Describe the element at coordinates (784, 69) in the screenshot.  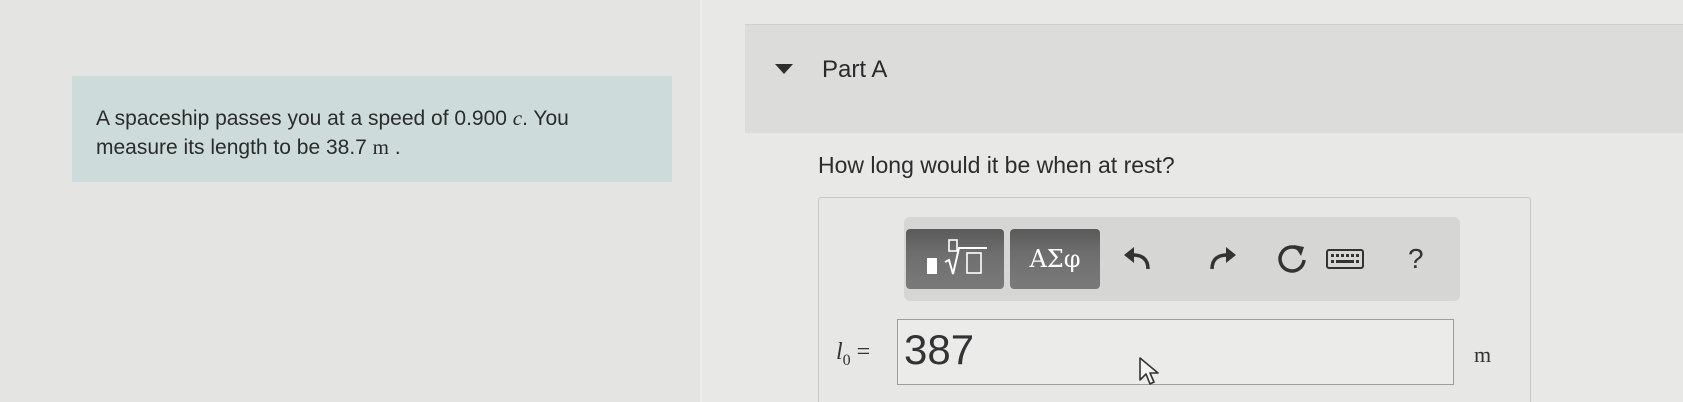
I see `collapse-caret-icon` at that location.